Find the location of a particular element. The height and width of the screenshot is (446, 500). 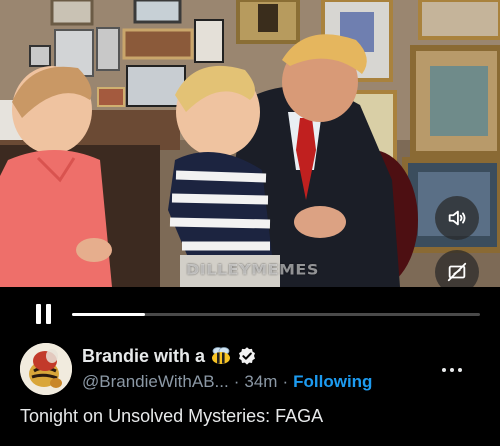

verified-badge-icon is located at coordinates (247, 356).